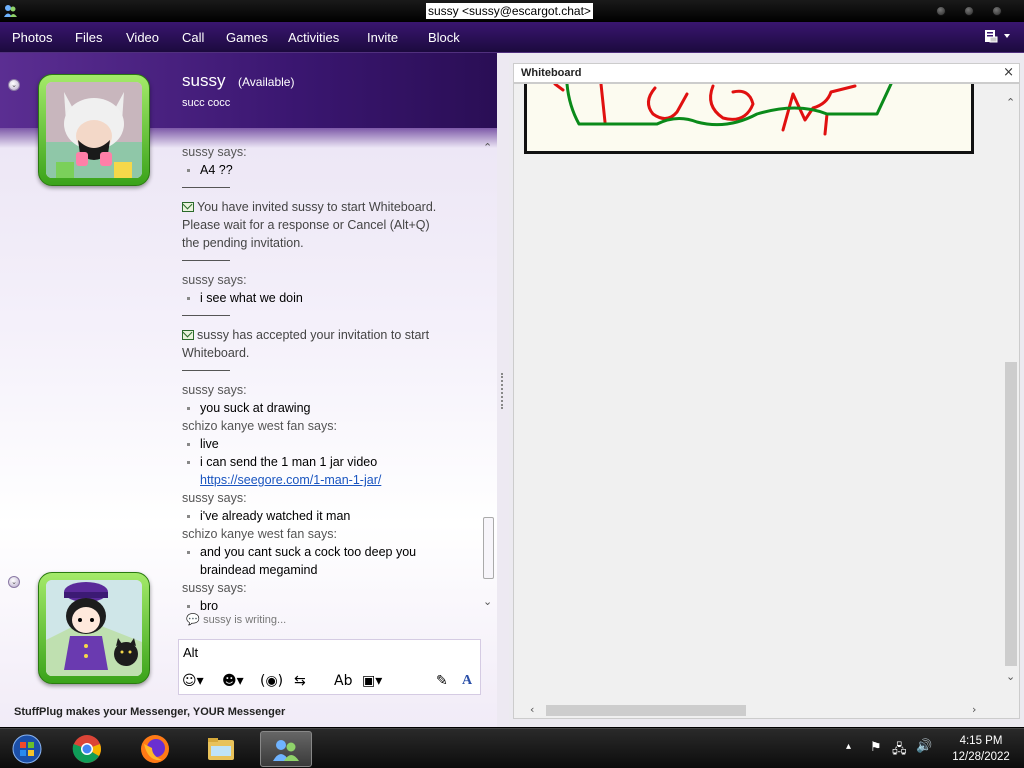 The height and width of the screenshot is (768, 1024). Describe the element at coordinates (981, 757) in the screenshot. I see `clock-date: 12/28/2022` at that location.